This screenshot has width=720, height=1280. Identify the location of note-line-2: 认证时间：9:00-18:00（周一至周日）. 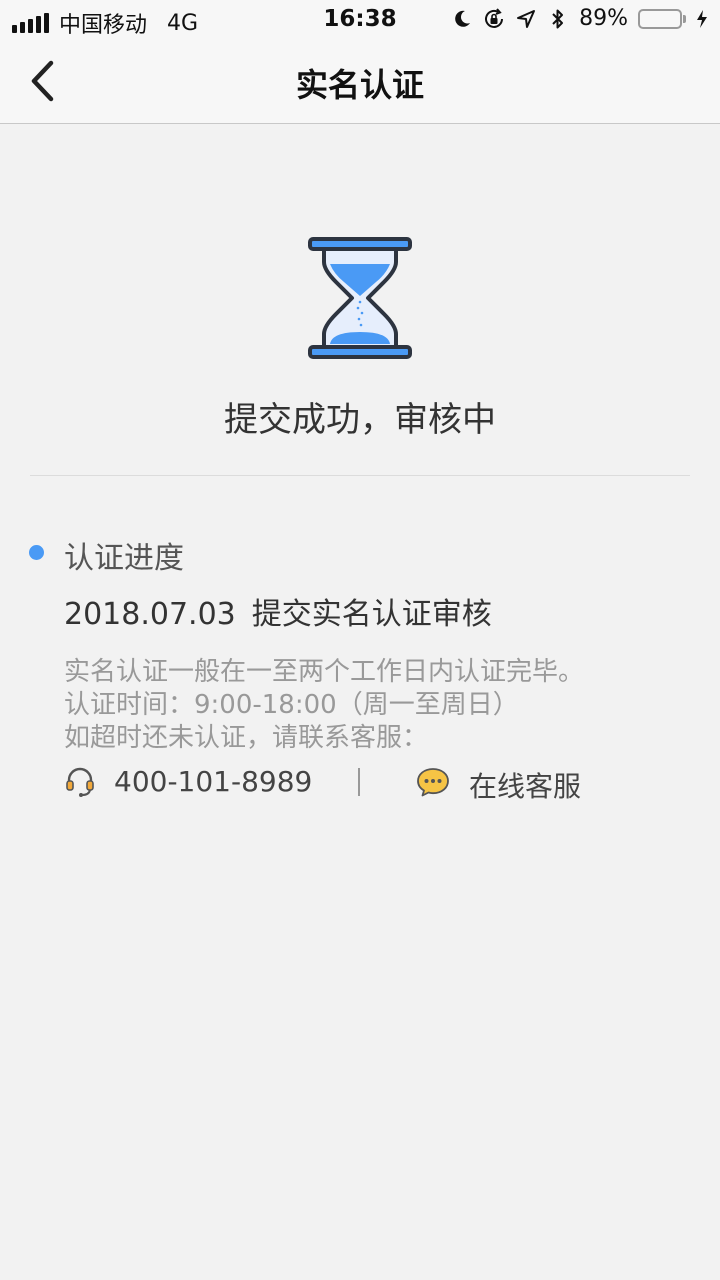
(291, 705).